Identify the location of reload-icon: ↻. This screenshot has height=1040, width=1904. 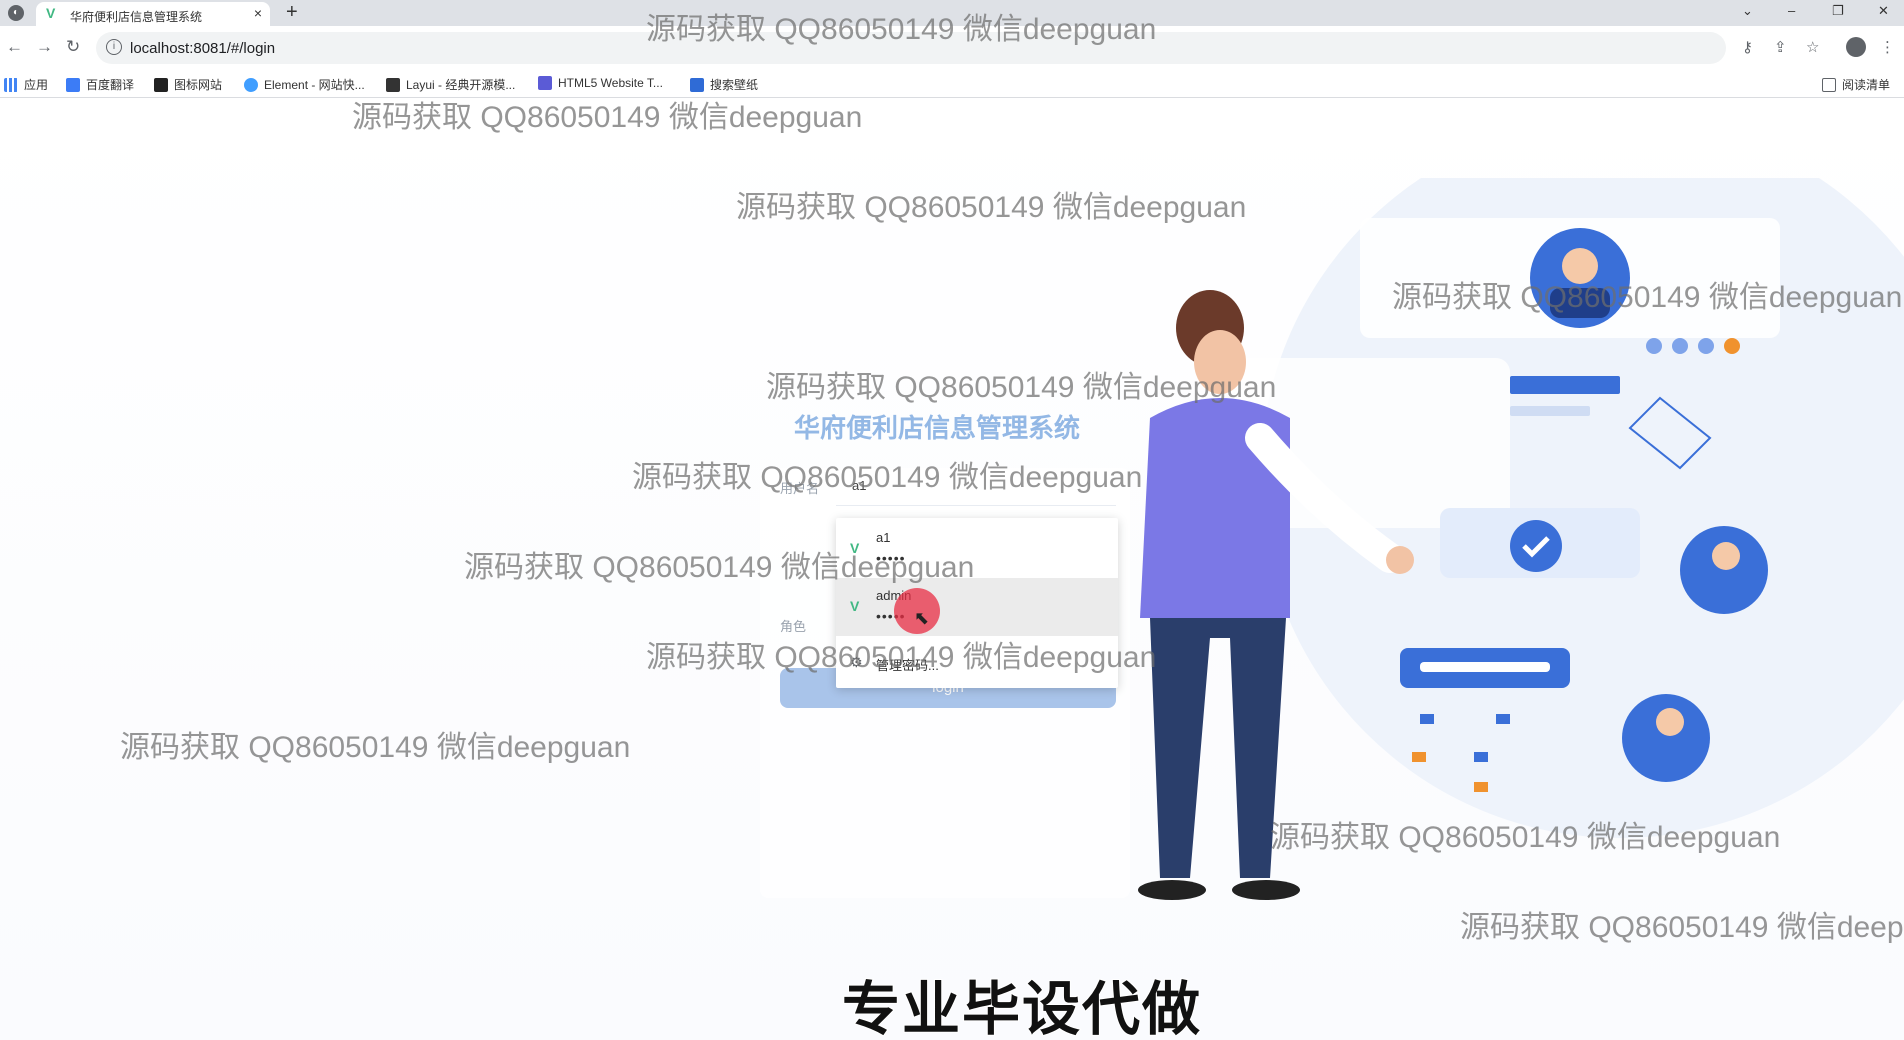
(73, 47).